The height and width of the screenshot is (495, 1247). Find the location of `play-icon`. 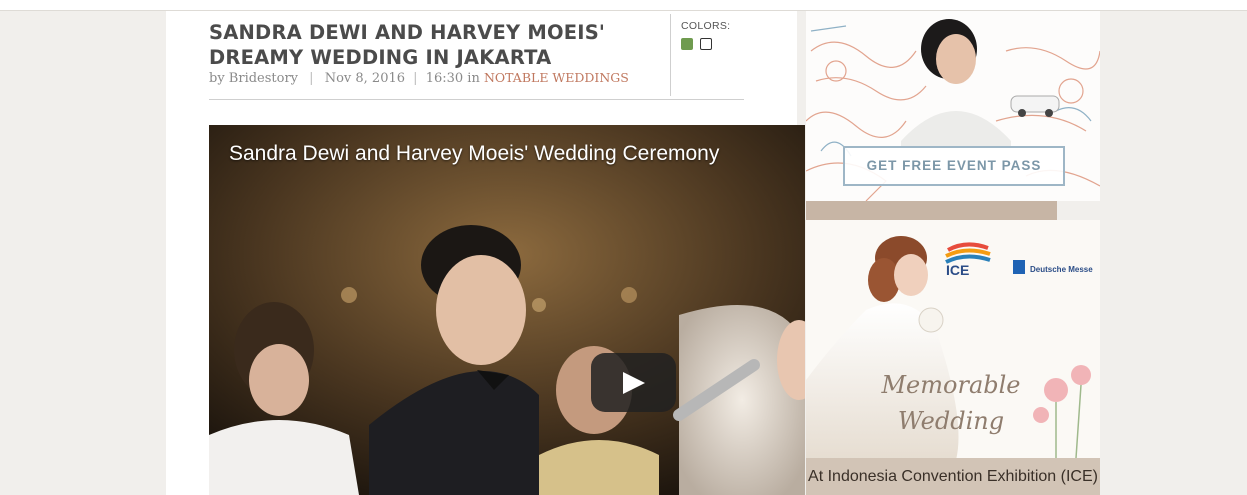

play-icon is located at coordinates (634, 383).